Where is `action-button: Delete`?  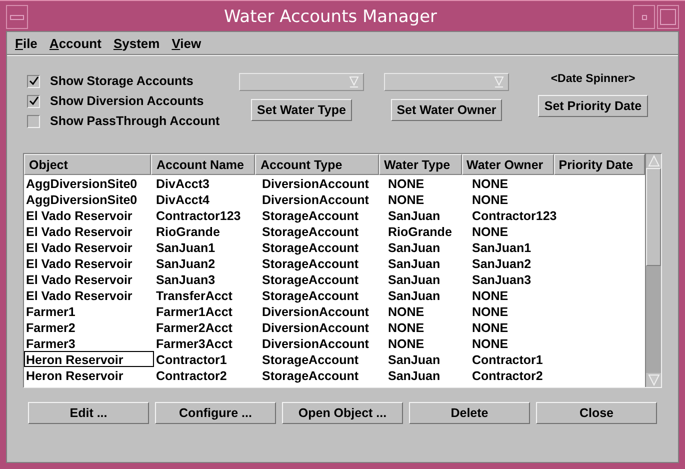
action-button: Delete is located at coordinates (469, 413).